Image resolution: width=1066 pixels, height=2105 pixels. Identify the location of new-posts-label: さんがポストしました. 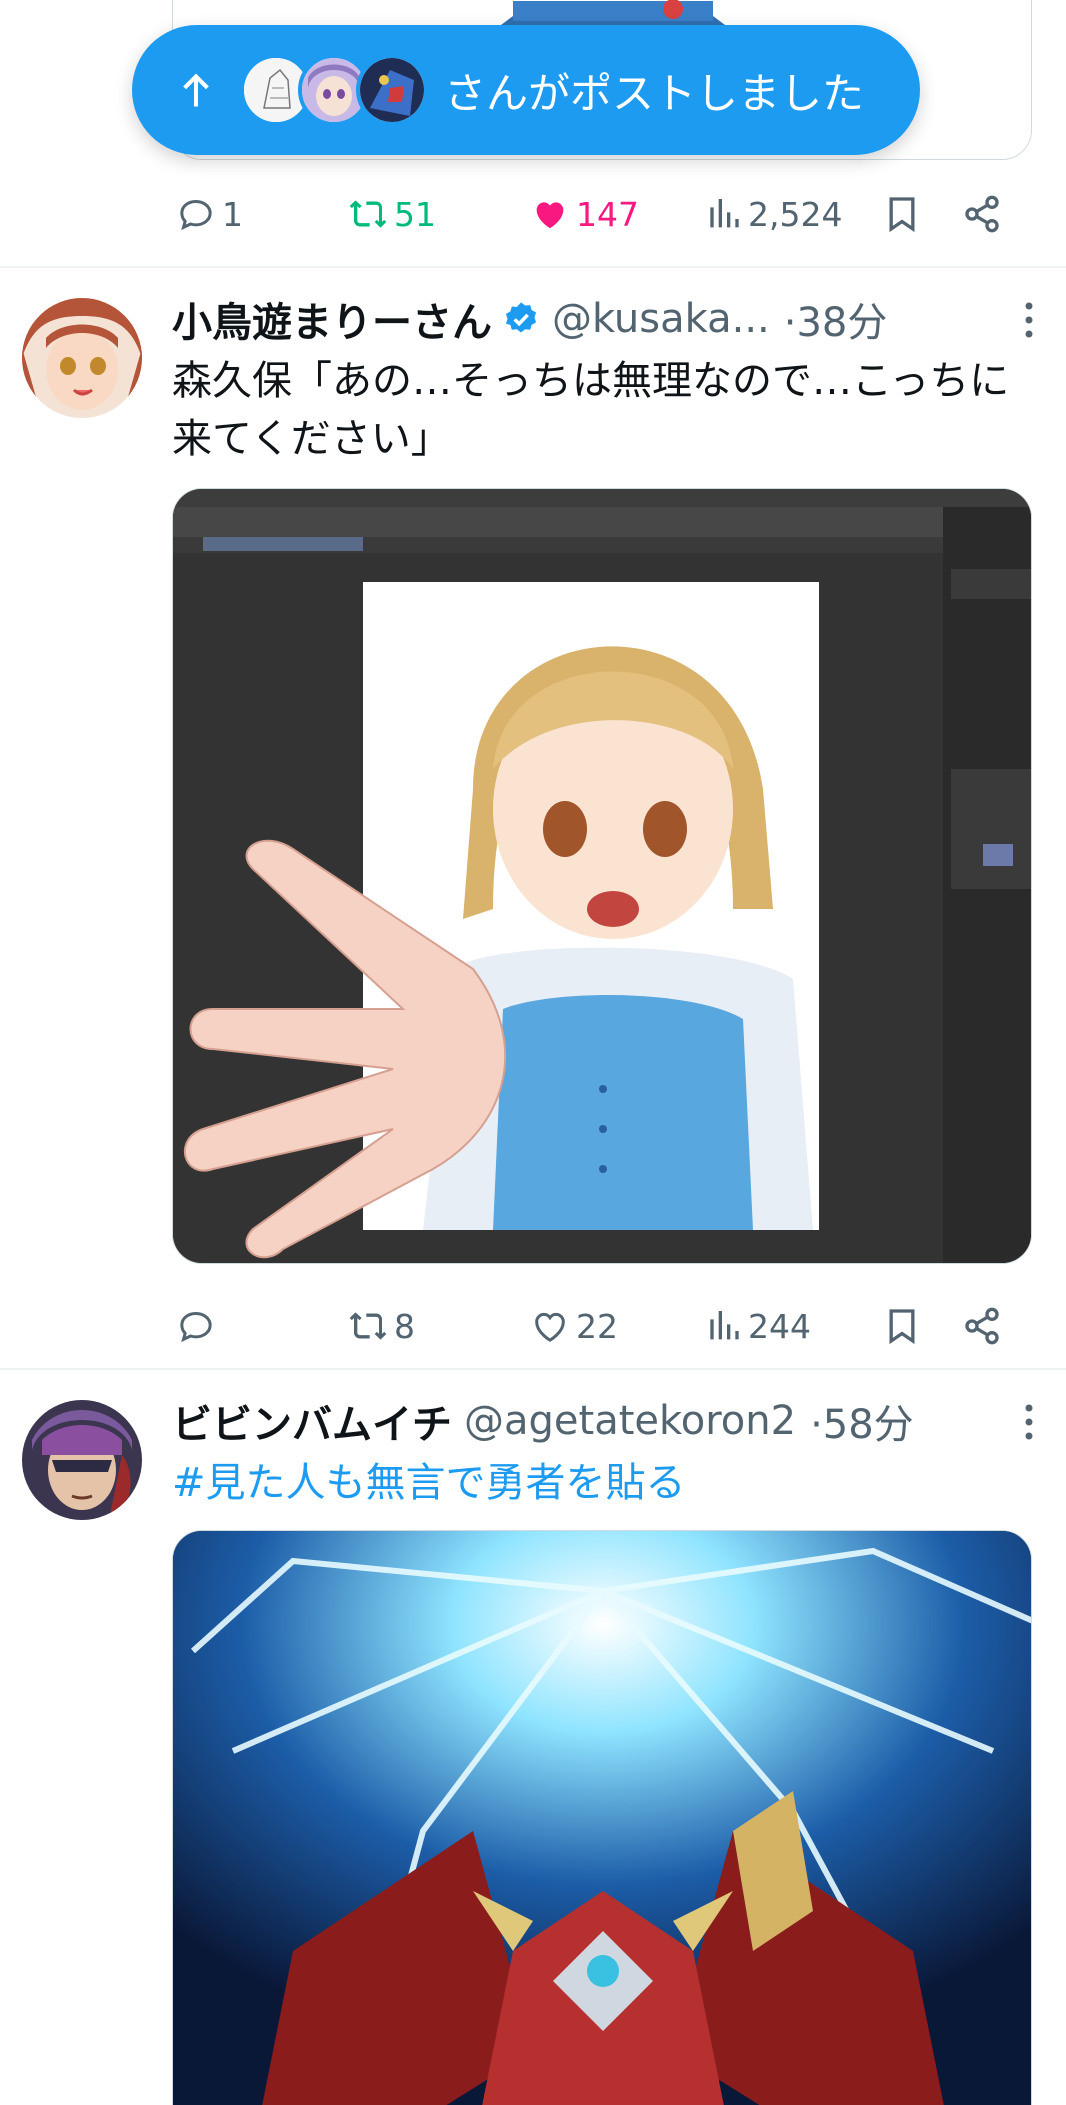
(654, 93).